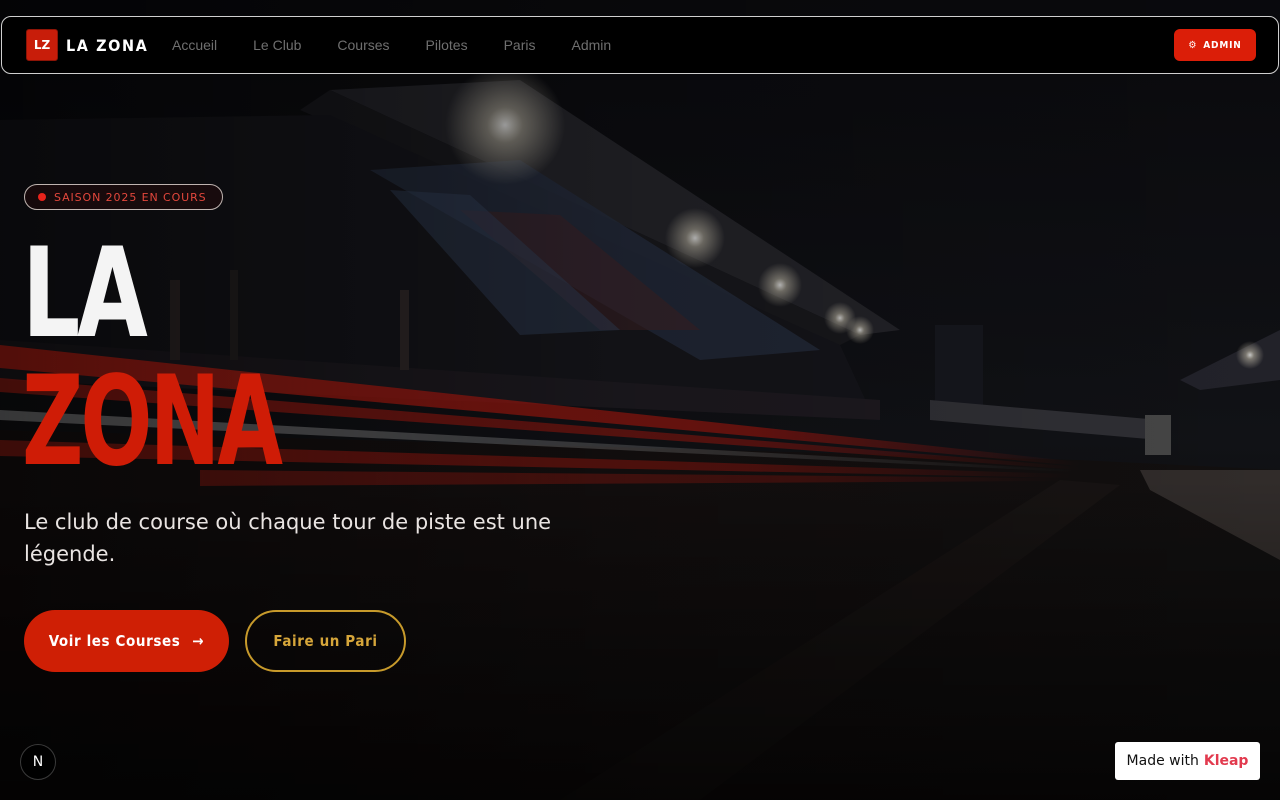 Image resolution: width=1280 pixels, height=800 pixels. I want to click on nav-link-pilotes: Pilotes, so click(447, 45).